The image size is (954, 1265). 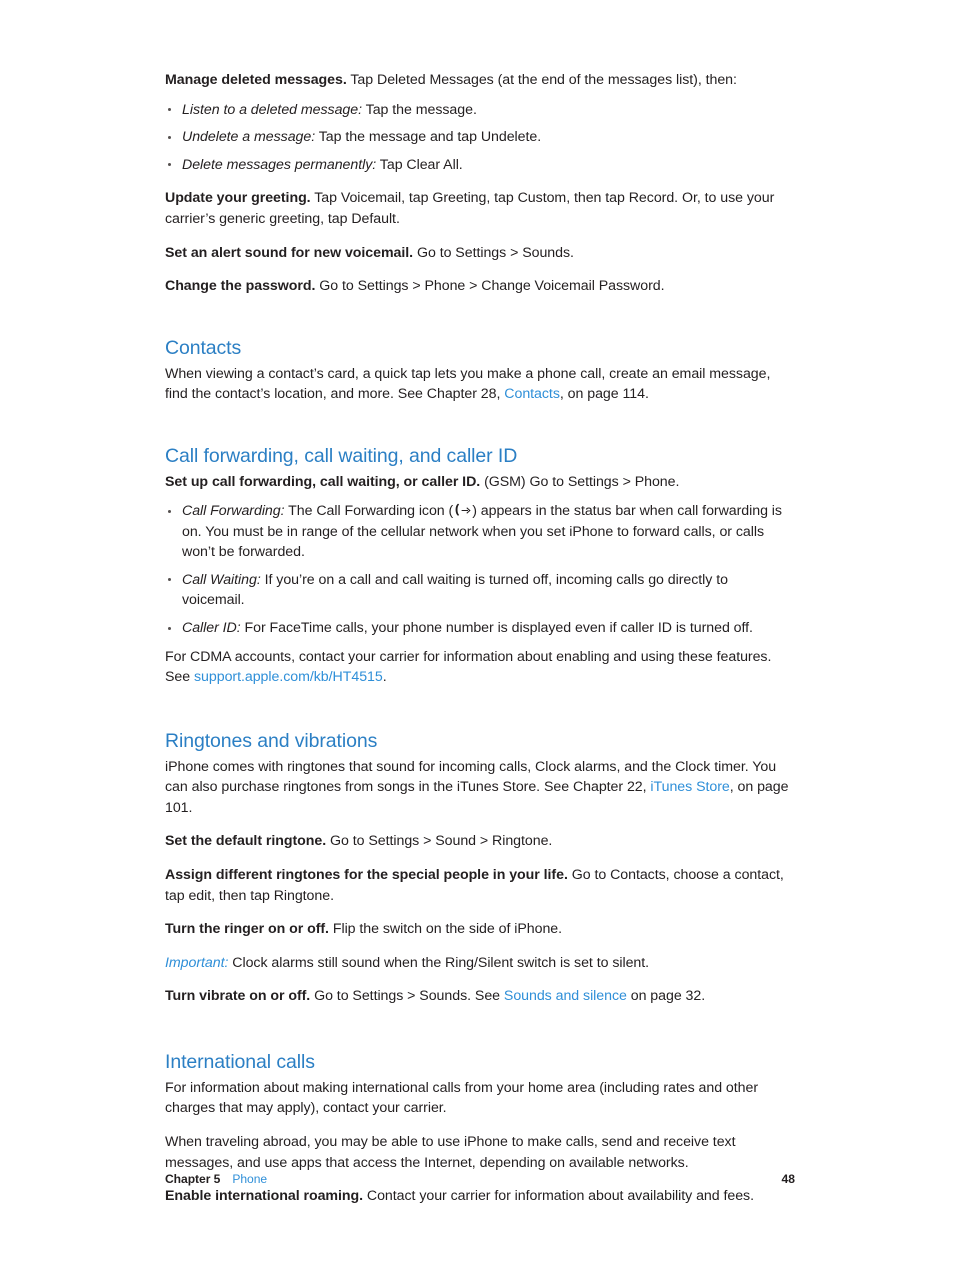 I want to click on bullet-desc: Tap Clear All., so click(x=419, y=164).